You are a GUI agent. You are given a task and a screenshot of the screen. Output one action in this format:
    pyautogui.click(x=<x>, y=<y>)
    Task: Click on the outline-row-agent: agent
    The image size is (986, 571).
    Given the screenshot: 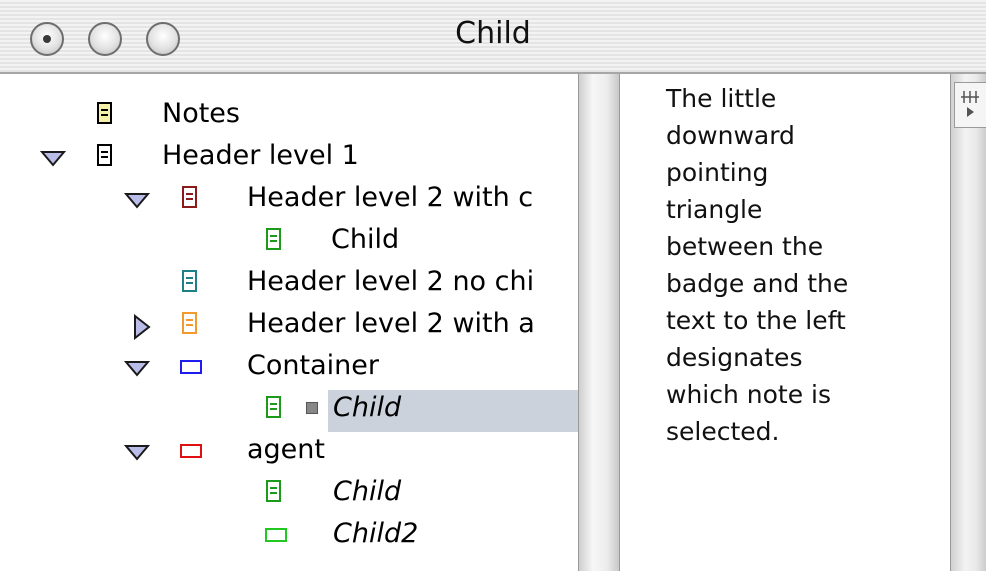 What is the action you would take?
    pyautogui.click(x=289, y=453)
    